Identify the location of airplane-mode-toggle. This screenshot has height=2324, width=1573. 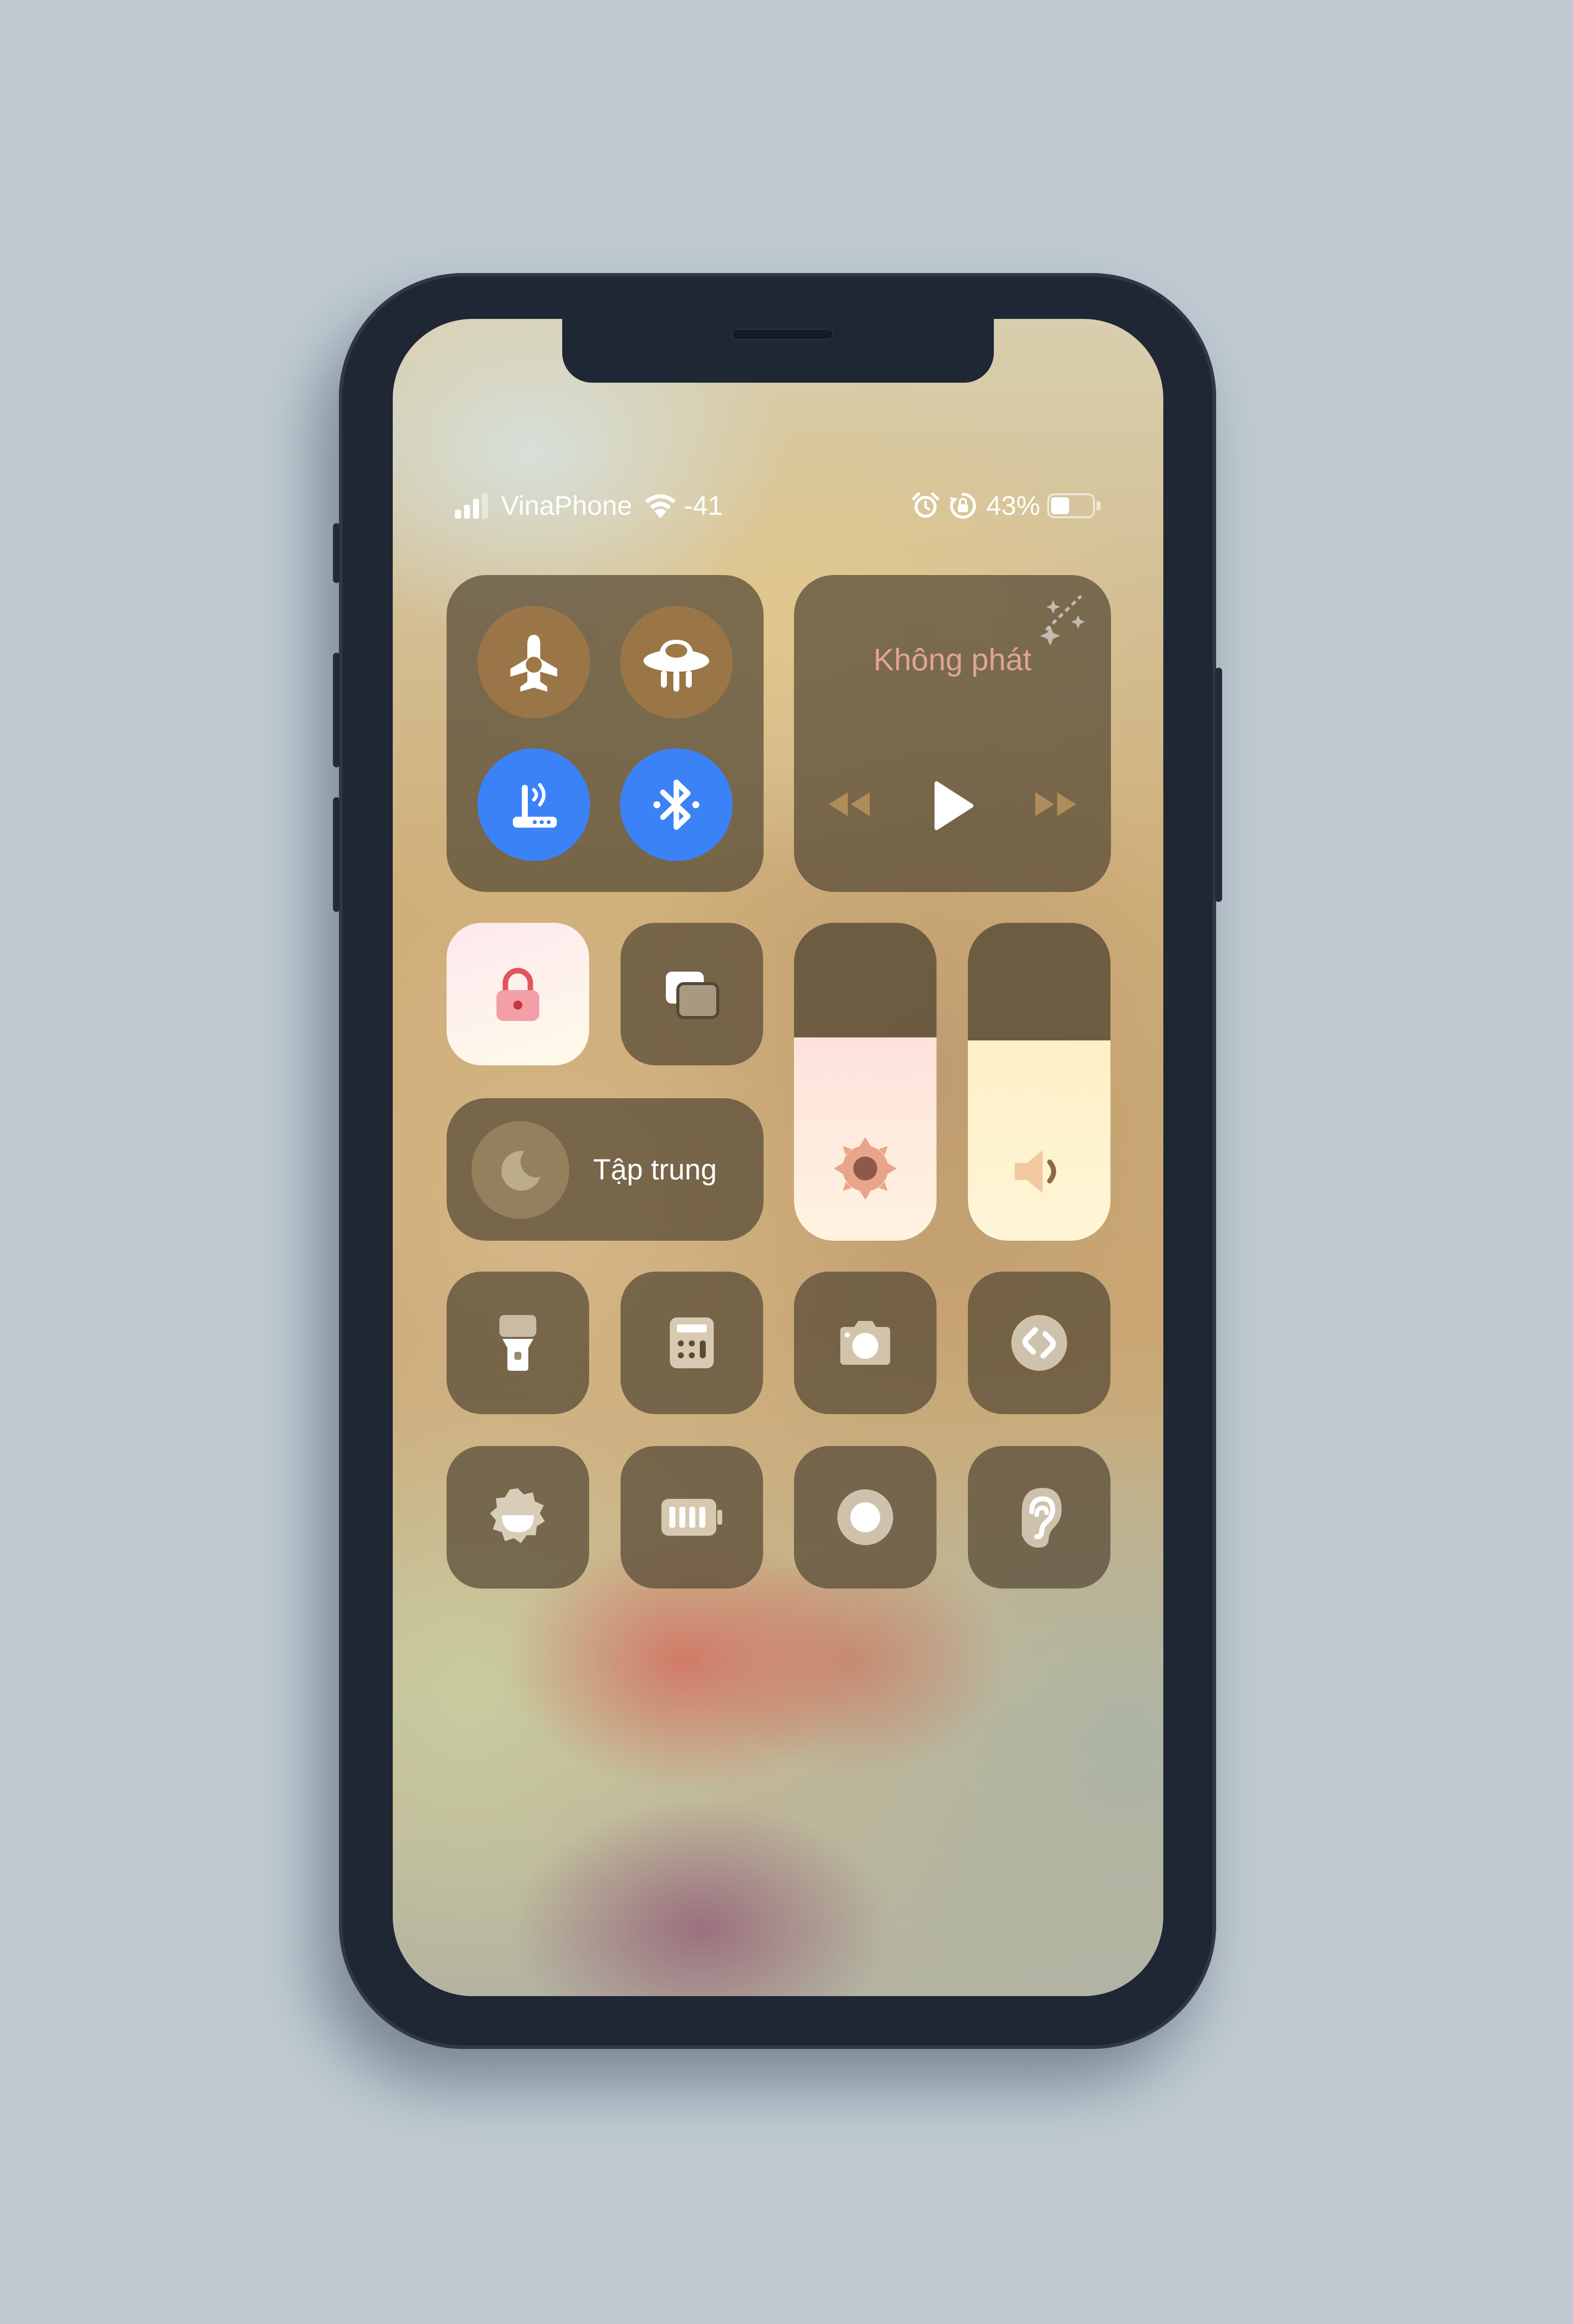
(533, 662).